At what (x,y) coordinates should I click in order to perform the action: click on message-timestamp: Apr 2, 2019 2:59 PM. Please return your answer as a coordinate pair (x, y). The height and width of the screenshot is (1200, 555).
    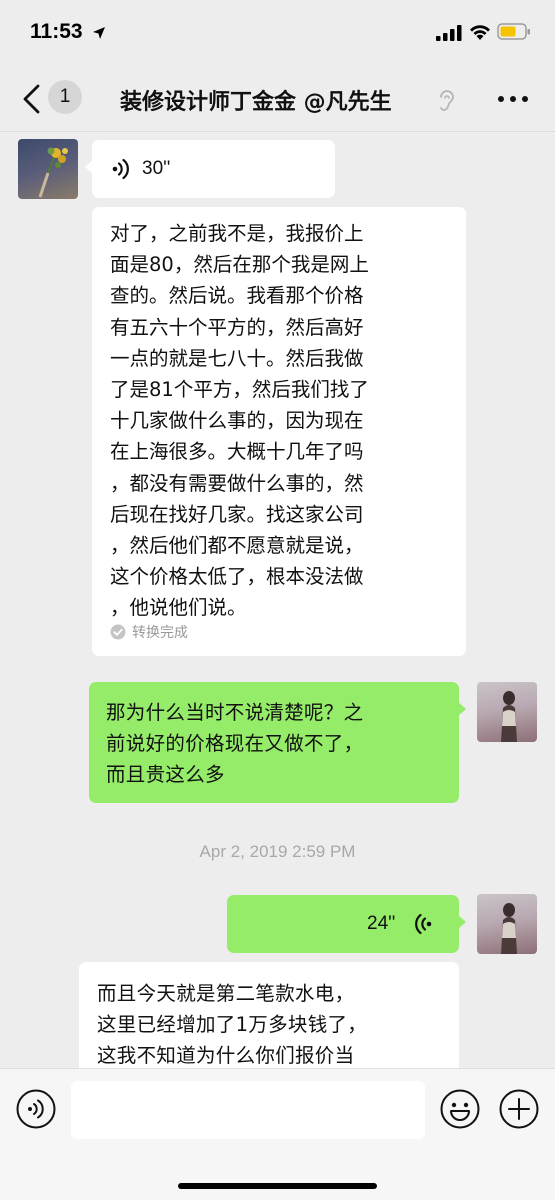
    Looking at the image, I should click on (277, 851).